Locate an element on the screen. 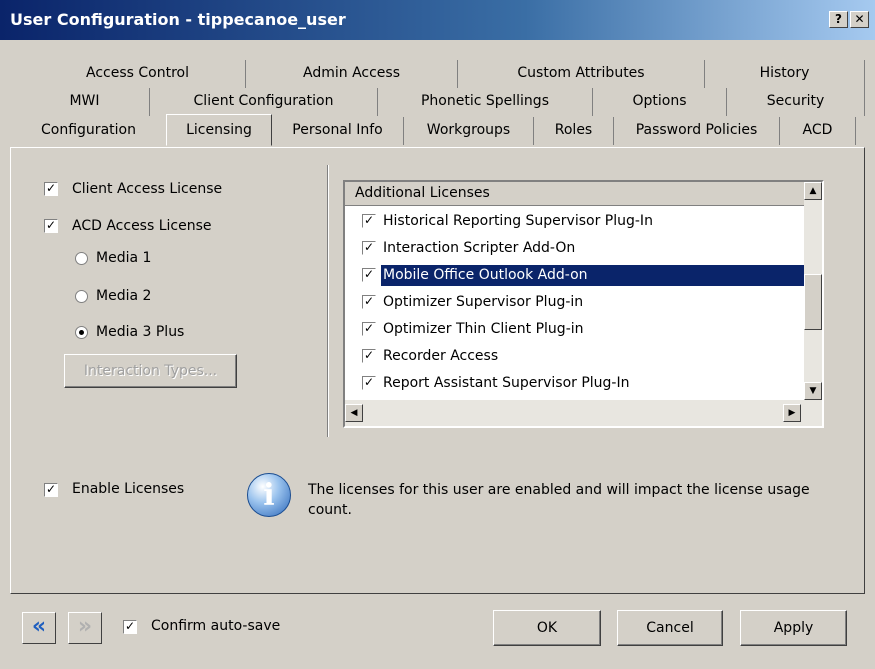 The width and height of the screenshot is (875, 669). license-row: ✓ Recorder Access is located at coordinates (583, 356).